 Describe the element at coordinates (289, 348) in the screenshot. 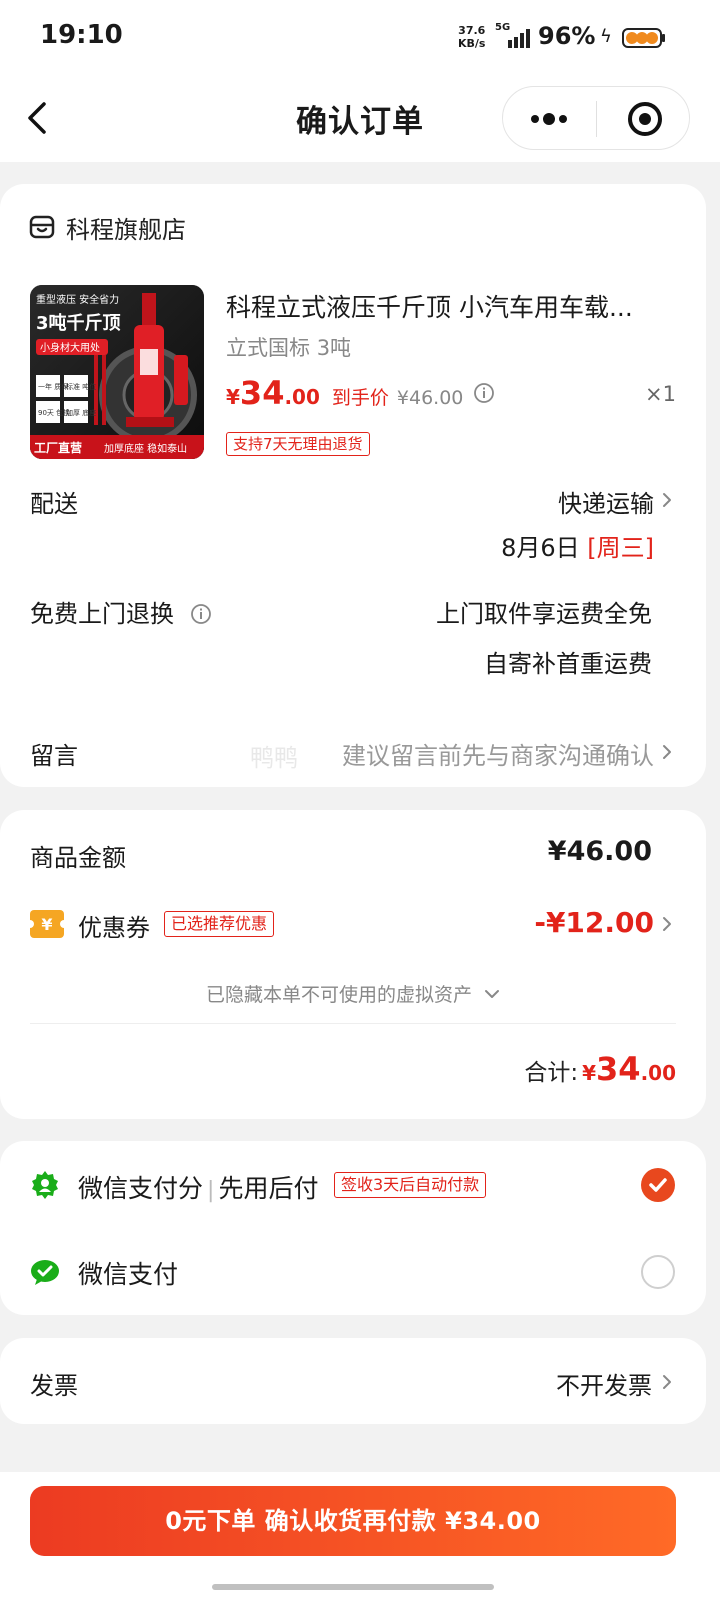

I see `product-spec: 立式国标 3吨` at that location.